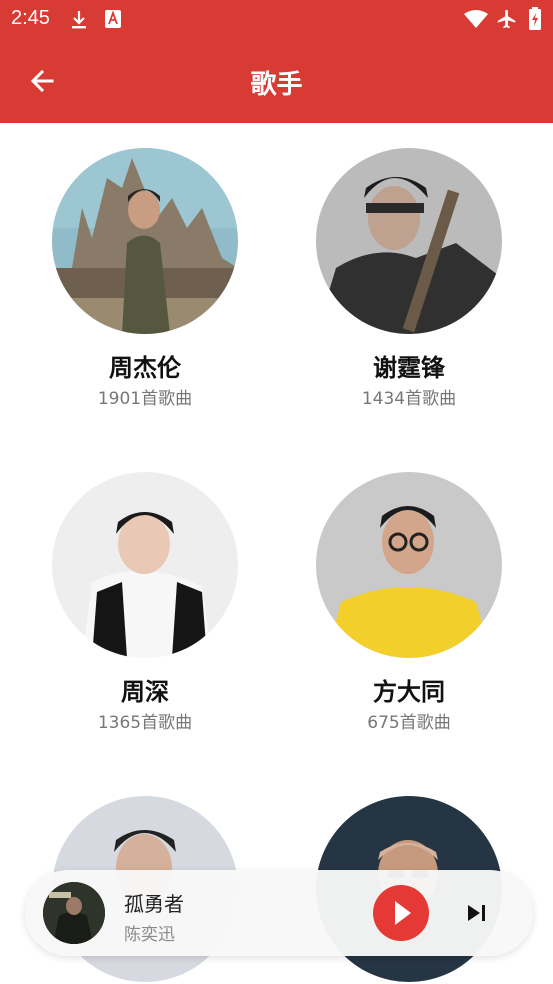  What do you see at coordinates (154, 904) in the screenshot?
I see `song-title: 孤勇者` at bounding box center [154, 904].